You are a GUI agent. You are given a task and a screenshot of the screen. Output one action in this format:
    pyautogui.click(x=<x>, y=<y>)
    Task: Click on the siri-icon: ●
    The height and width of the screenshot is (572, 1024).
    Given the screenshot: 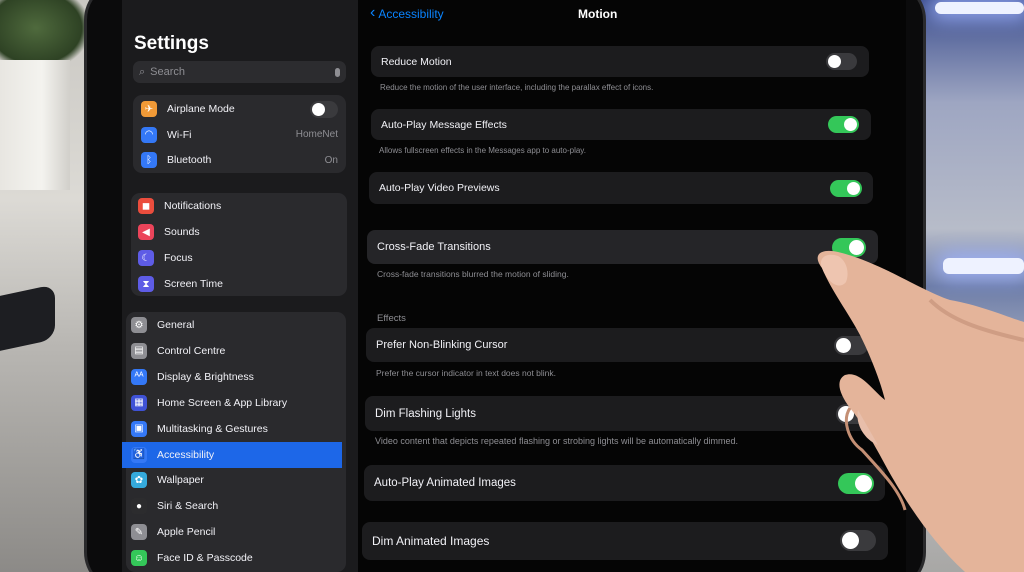 What is the action you would take?
    pyautogui.click(x=139, y=506)
    